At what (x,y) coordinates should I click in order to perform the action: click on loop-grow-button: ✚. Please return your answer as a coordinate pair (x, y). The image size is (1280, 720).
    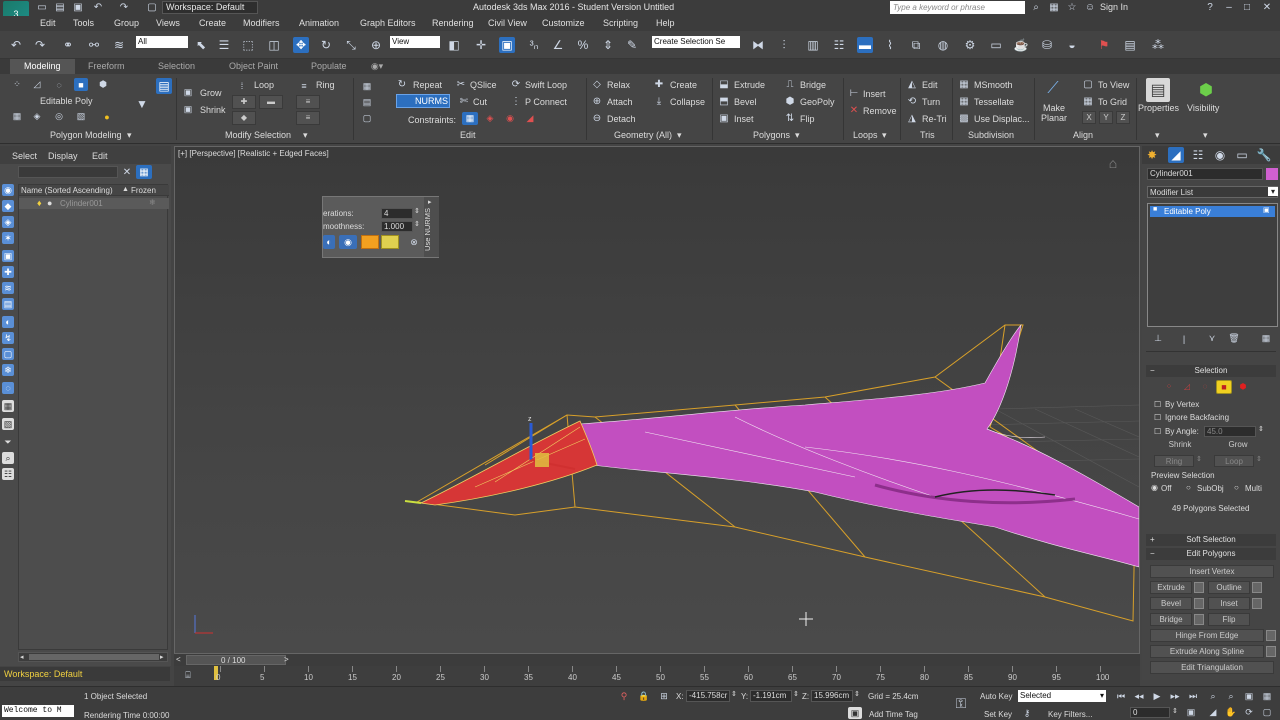
    Looking at the image, I should click on (244, 102).